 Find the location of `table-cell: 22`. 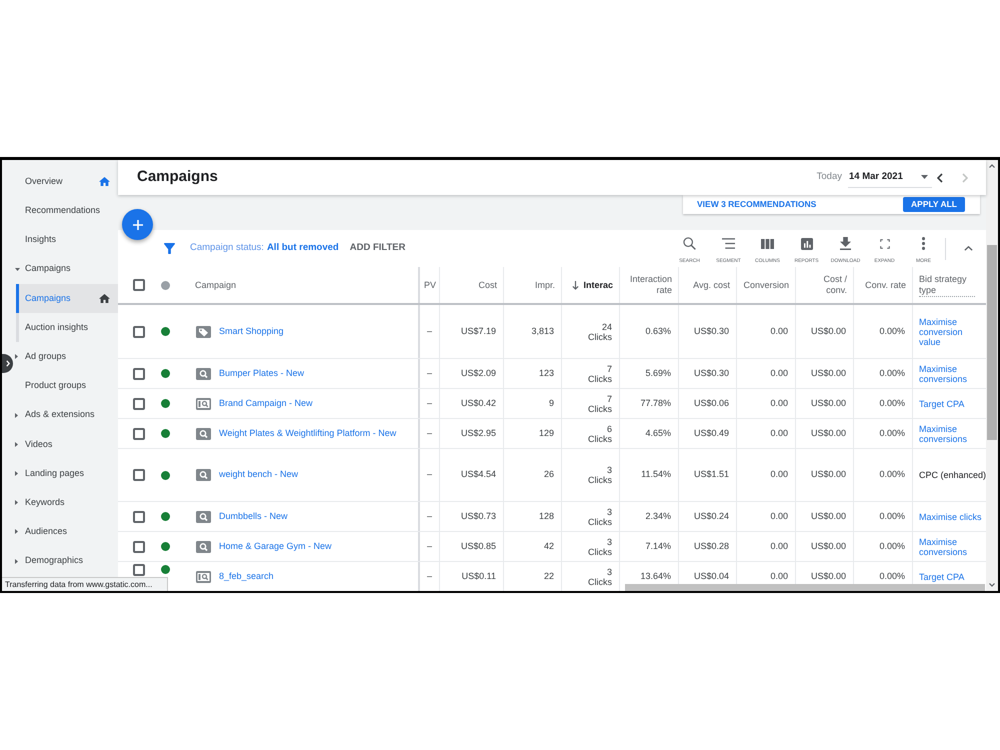

table-cell: 22 is located at coordinates (533, 576).